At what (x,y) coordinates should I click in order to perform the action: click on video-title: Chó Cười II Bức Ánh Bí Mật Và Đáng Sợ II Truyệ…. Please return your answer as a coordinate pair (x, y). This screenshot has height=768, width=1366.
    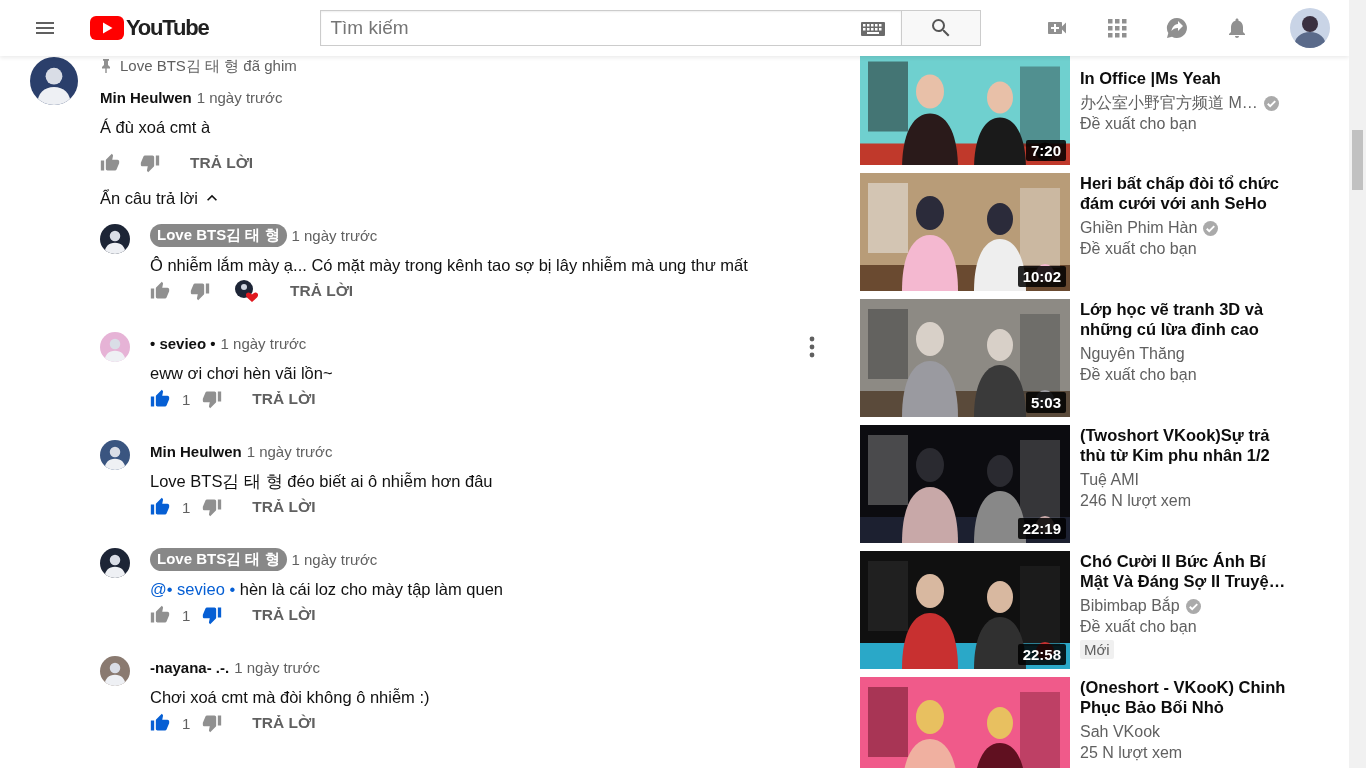
    Looking at the image, I should click on (1187, 571).